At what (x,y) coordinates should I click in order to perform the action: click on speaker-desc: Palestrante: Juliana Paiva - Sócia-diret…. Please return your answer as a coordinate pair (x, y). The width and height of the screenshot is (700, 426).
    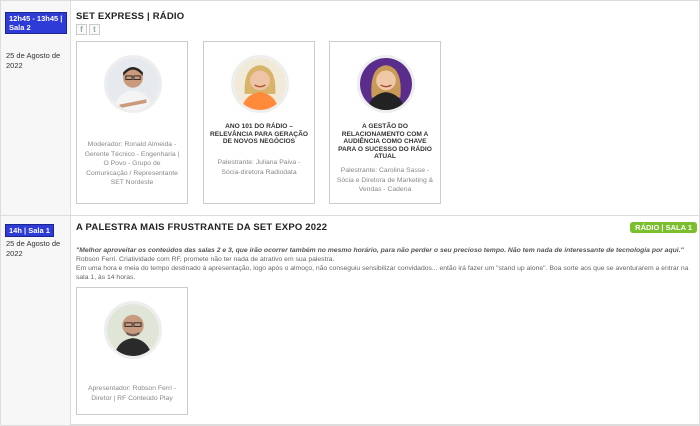
    Looking at the image, I should click on (259, 167).